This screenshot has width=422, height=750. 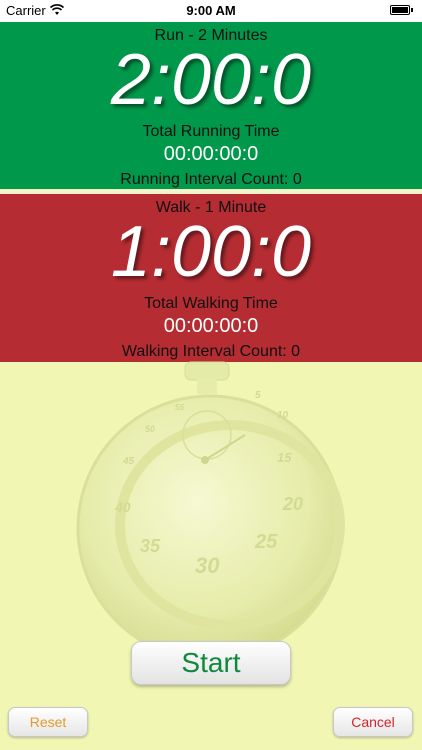 What do you see at coordinates (122, 507) in the screenshot?
I see `dial-number: 40` at bounding box center [122, 507].